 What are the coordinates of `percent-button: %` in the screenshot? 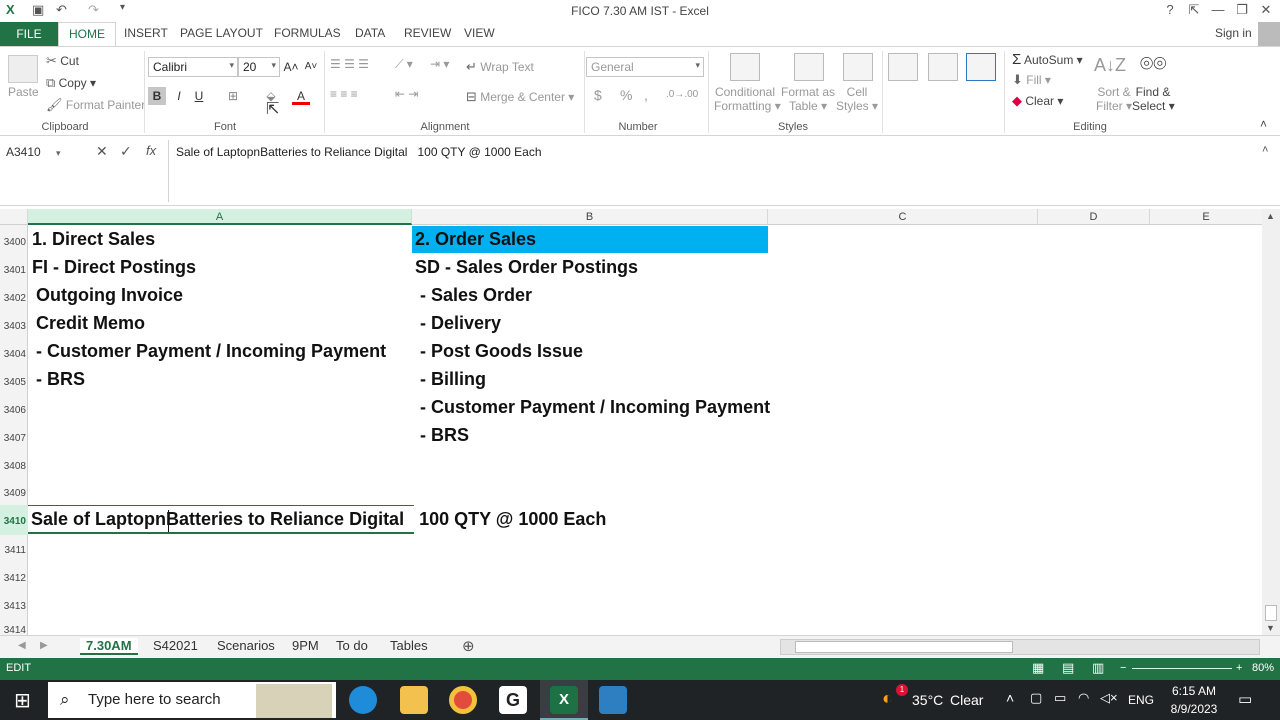 It's located at (626, 95).